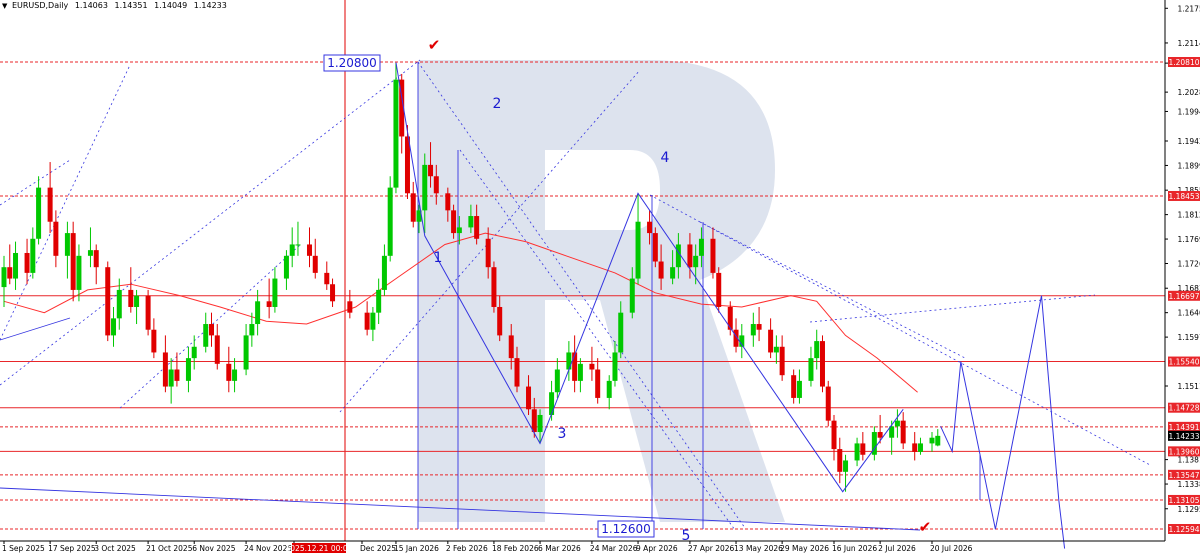 Image resolution: width=1200 pixels, height=555 pixels. Describe the element at coordinates (559, 548) in the screenshot. I see `time-tick-label: 6 Mar 2026` at that location.